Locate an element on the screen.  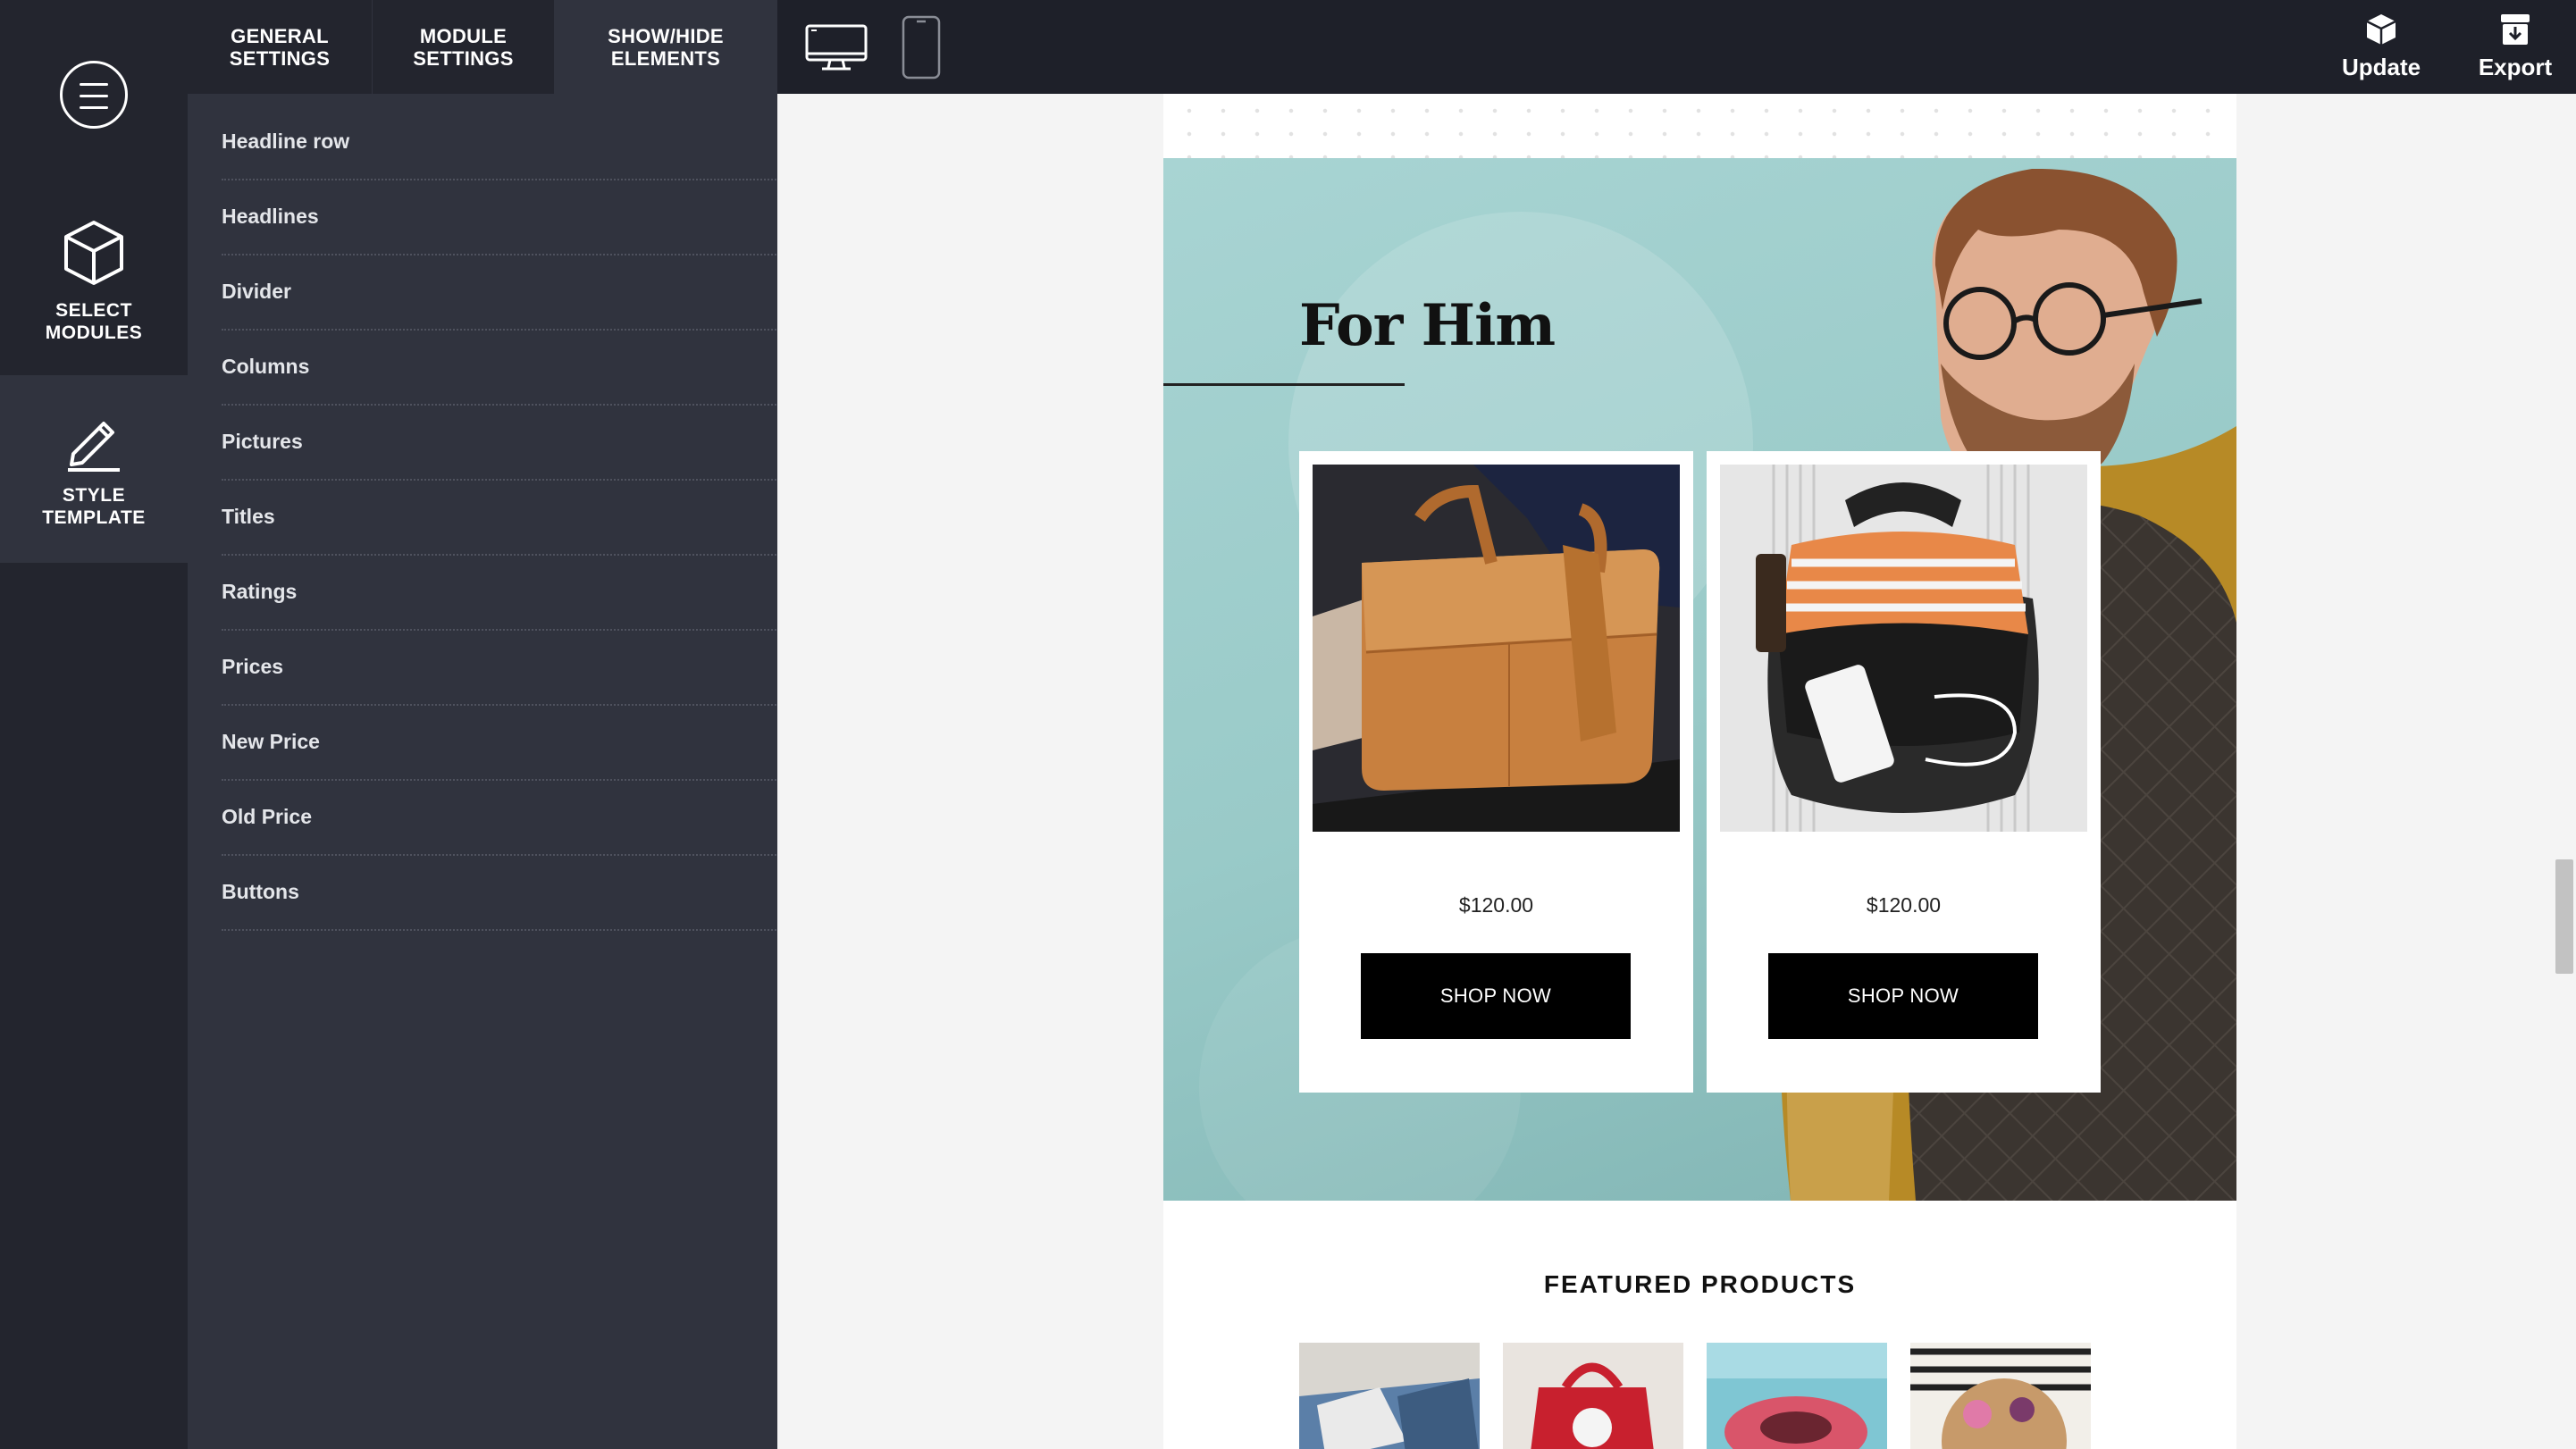
product-image-leather-bag is located at coordinates (1496, 648).